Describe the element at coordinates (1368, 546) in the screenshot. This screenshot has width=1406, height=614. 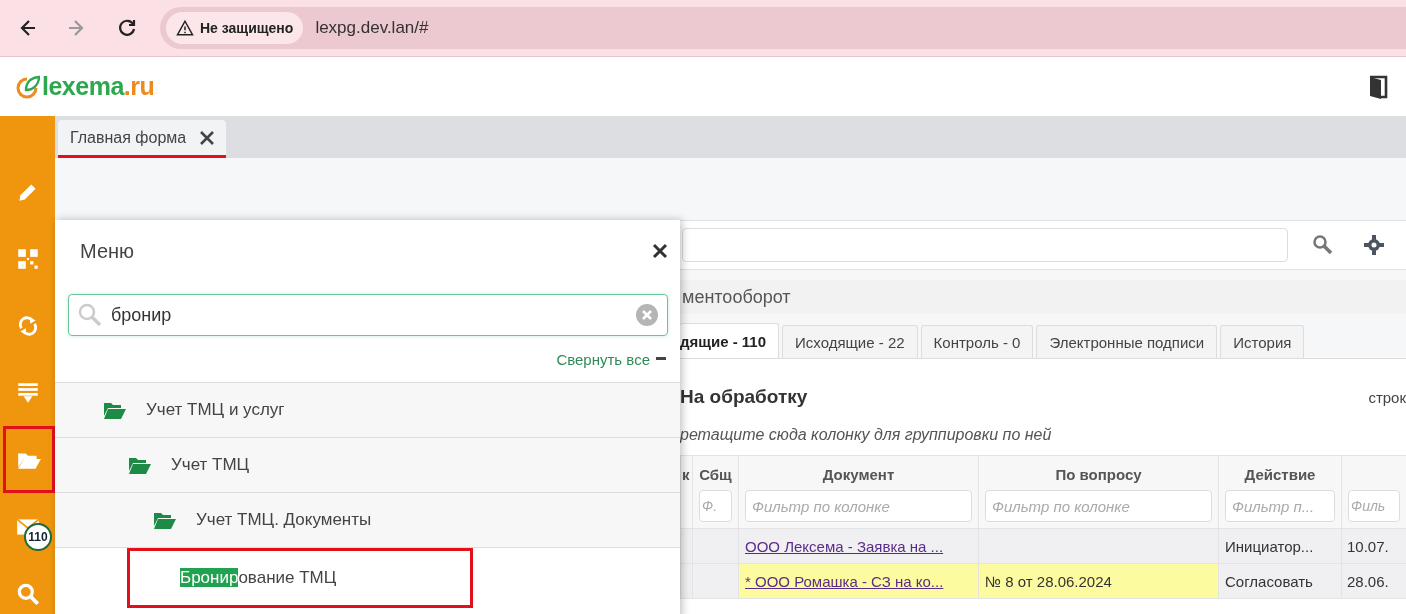
I see `table-cell: 10.07.` at that location.